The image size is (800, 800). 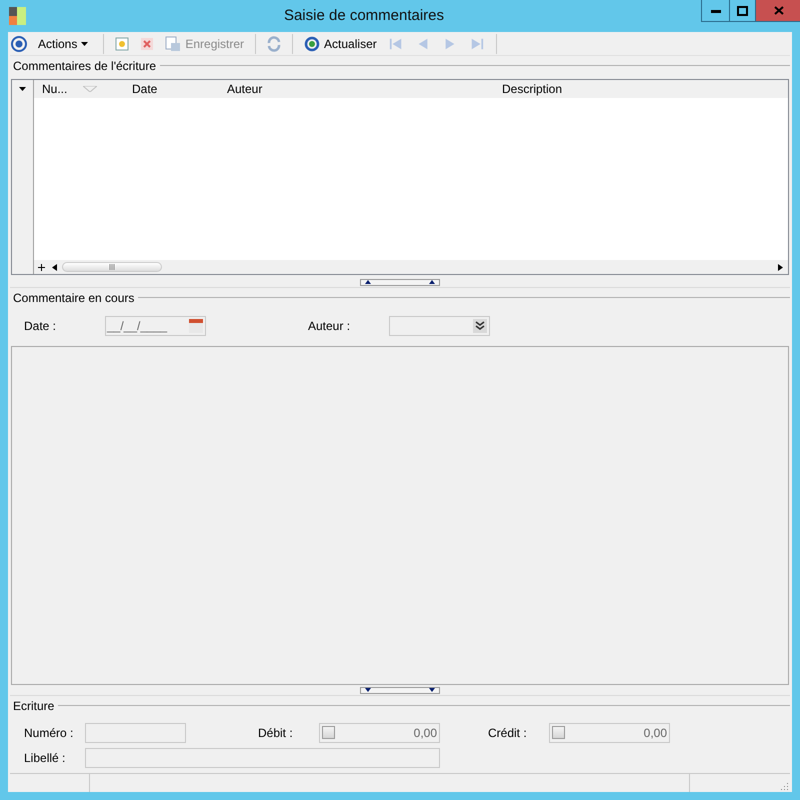 I want to click on column-header: Date, so click(x=171, y=89).